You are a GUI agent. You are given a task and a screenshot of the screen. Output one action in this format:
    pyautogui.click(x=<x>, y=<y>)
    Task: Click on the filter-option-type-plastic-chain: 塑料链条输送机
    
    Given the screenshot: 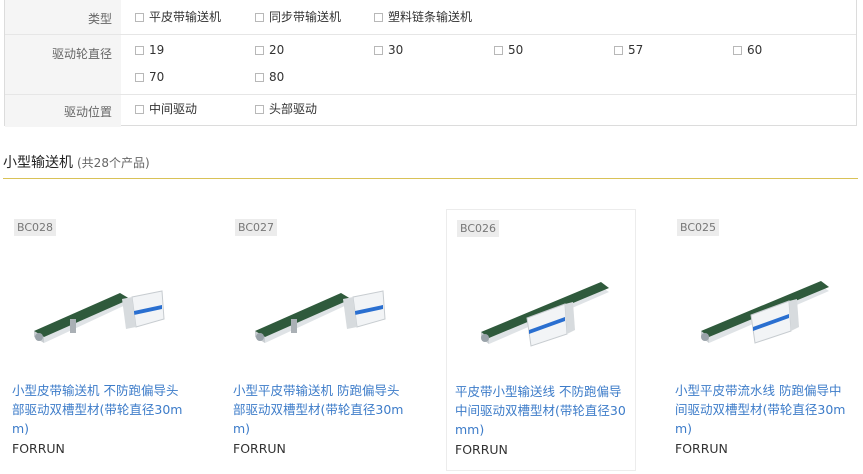 What is the action you would take?
    pyautogui.click(x=423, y=17)
    